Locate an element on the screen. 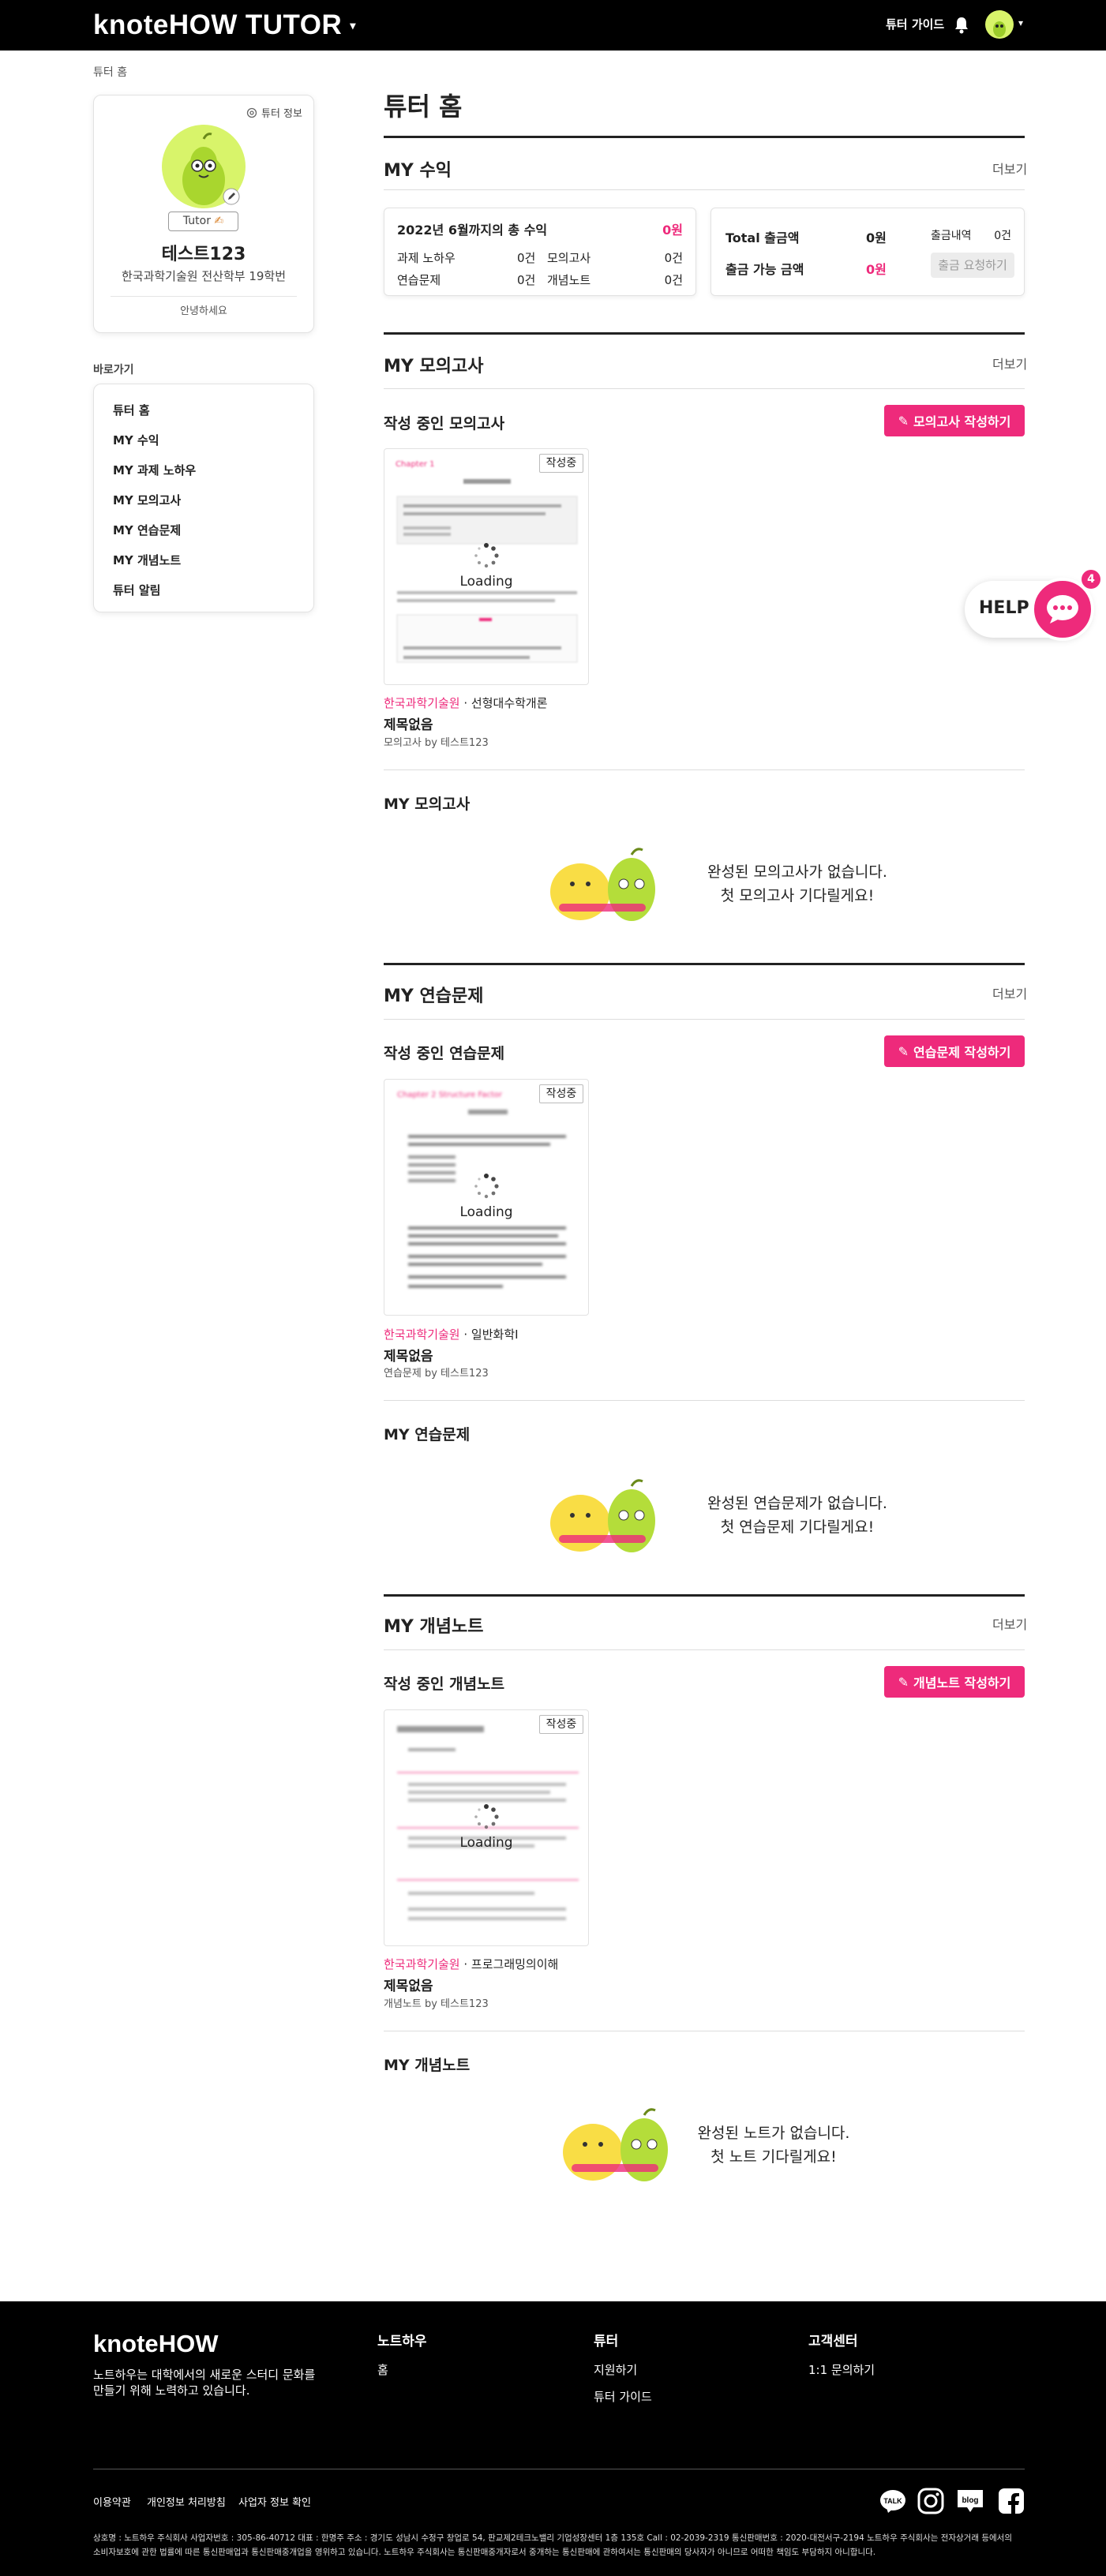 Image resolution: width=1106 pixels, height=2576 pixels. practice-meta: 한국과학기술원 · 일반화학I is located at coordinates (452, 1334).